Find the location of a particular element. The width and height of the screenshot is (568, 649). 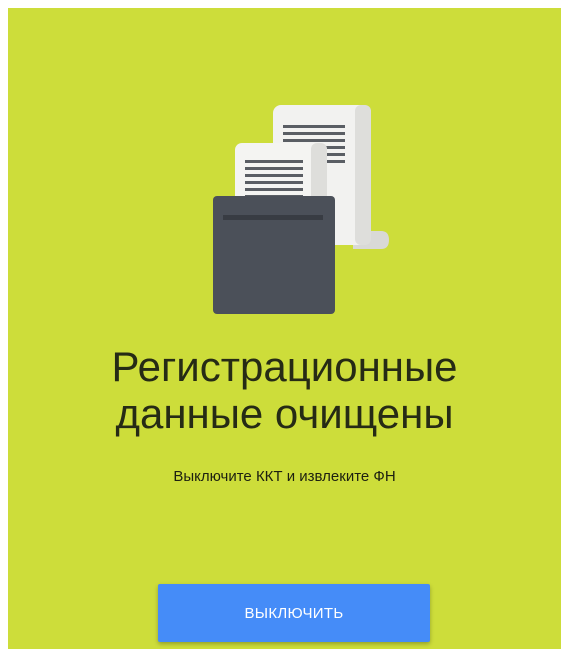

page-title-line-1: Регистрационные is located at coordinates (284, 366).